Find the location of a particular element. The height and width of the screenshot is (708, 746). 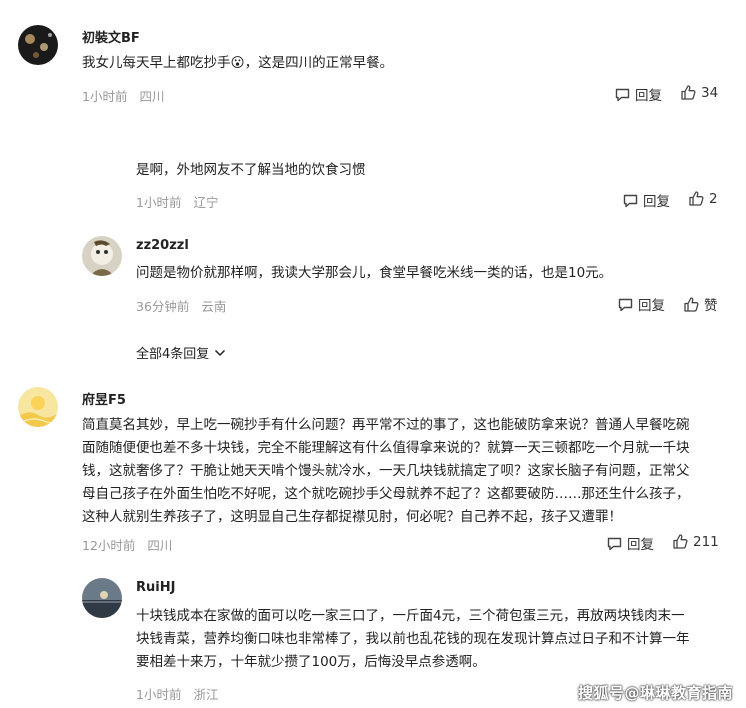

like-label: 赞 is located at coordinates (711, 306).